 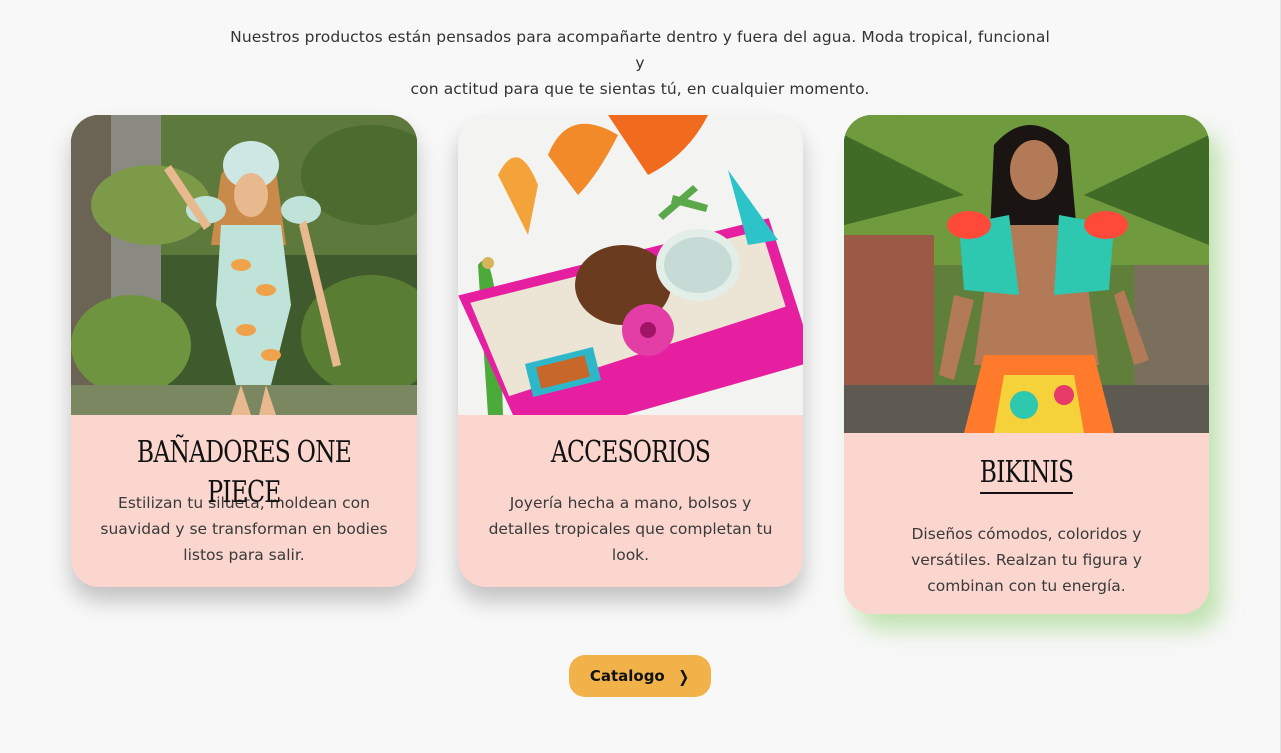 I want to click on accessories-bag-image, so click(x=630, y=265).